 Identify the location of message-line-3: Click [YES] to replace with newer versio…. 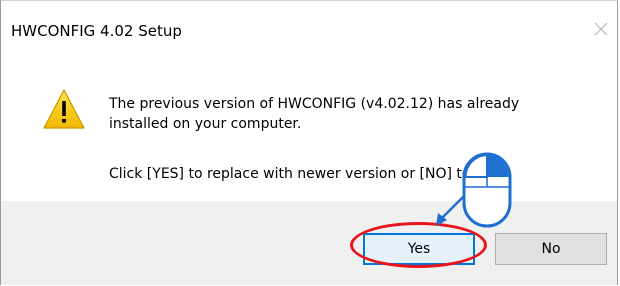
(308, 174).